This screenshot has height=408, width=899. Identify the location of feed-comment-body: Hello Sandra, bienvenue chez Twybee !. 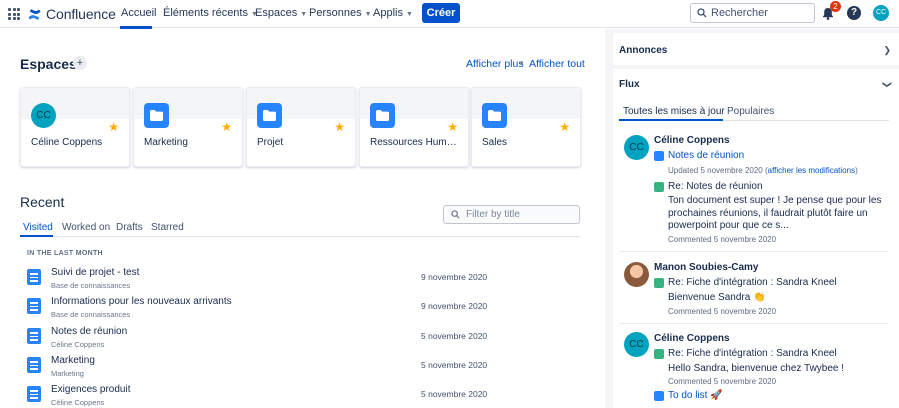
(756, 368).